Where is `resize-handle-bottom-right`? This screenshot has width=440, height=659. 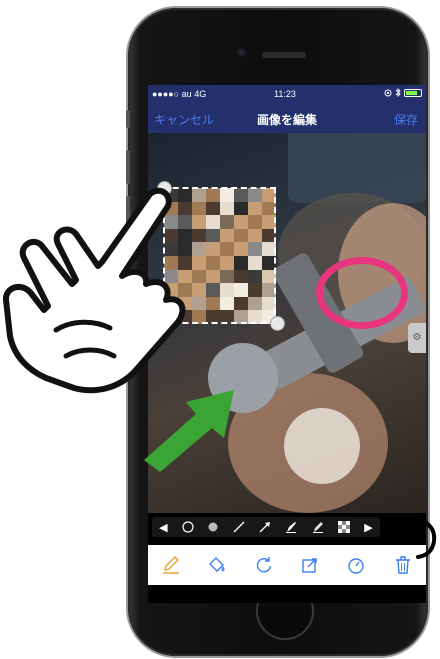
resize-handle-bottom-right is located at coordinates (277, 323).